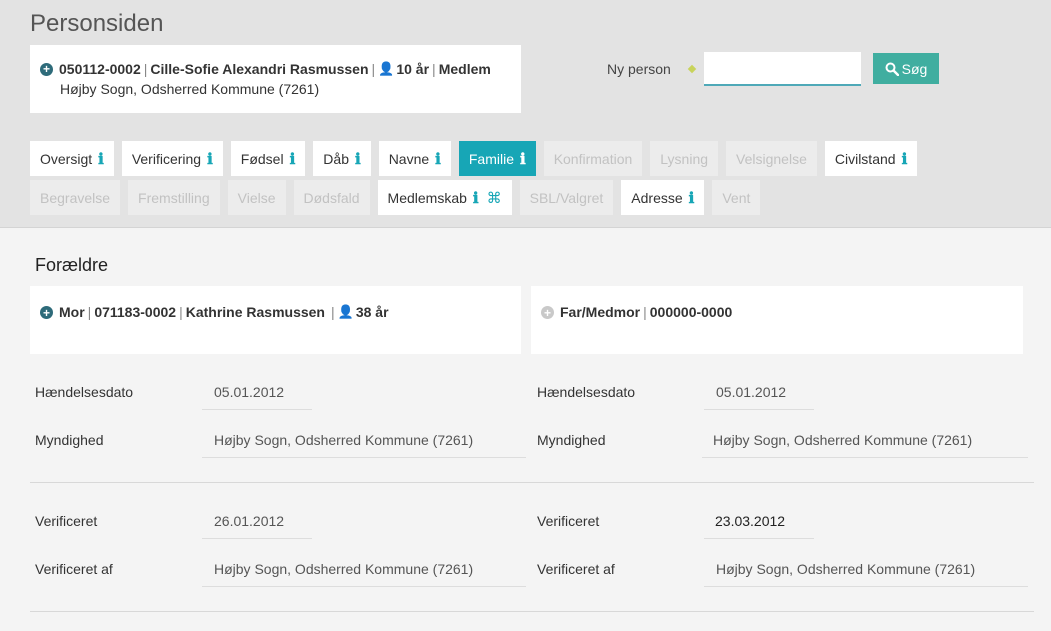 The width and height of the screenshot is (1051, 631). I want to click on tab-label: Konfirmation, so click(593, 158).